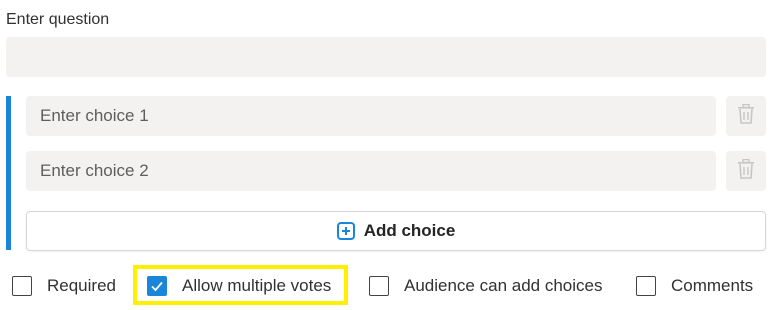  I want to click on comments-label: Comments, so click(712, 285).